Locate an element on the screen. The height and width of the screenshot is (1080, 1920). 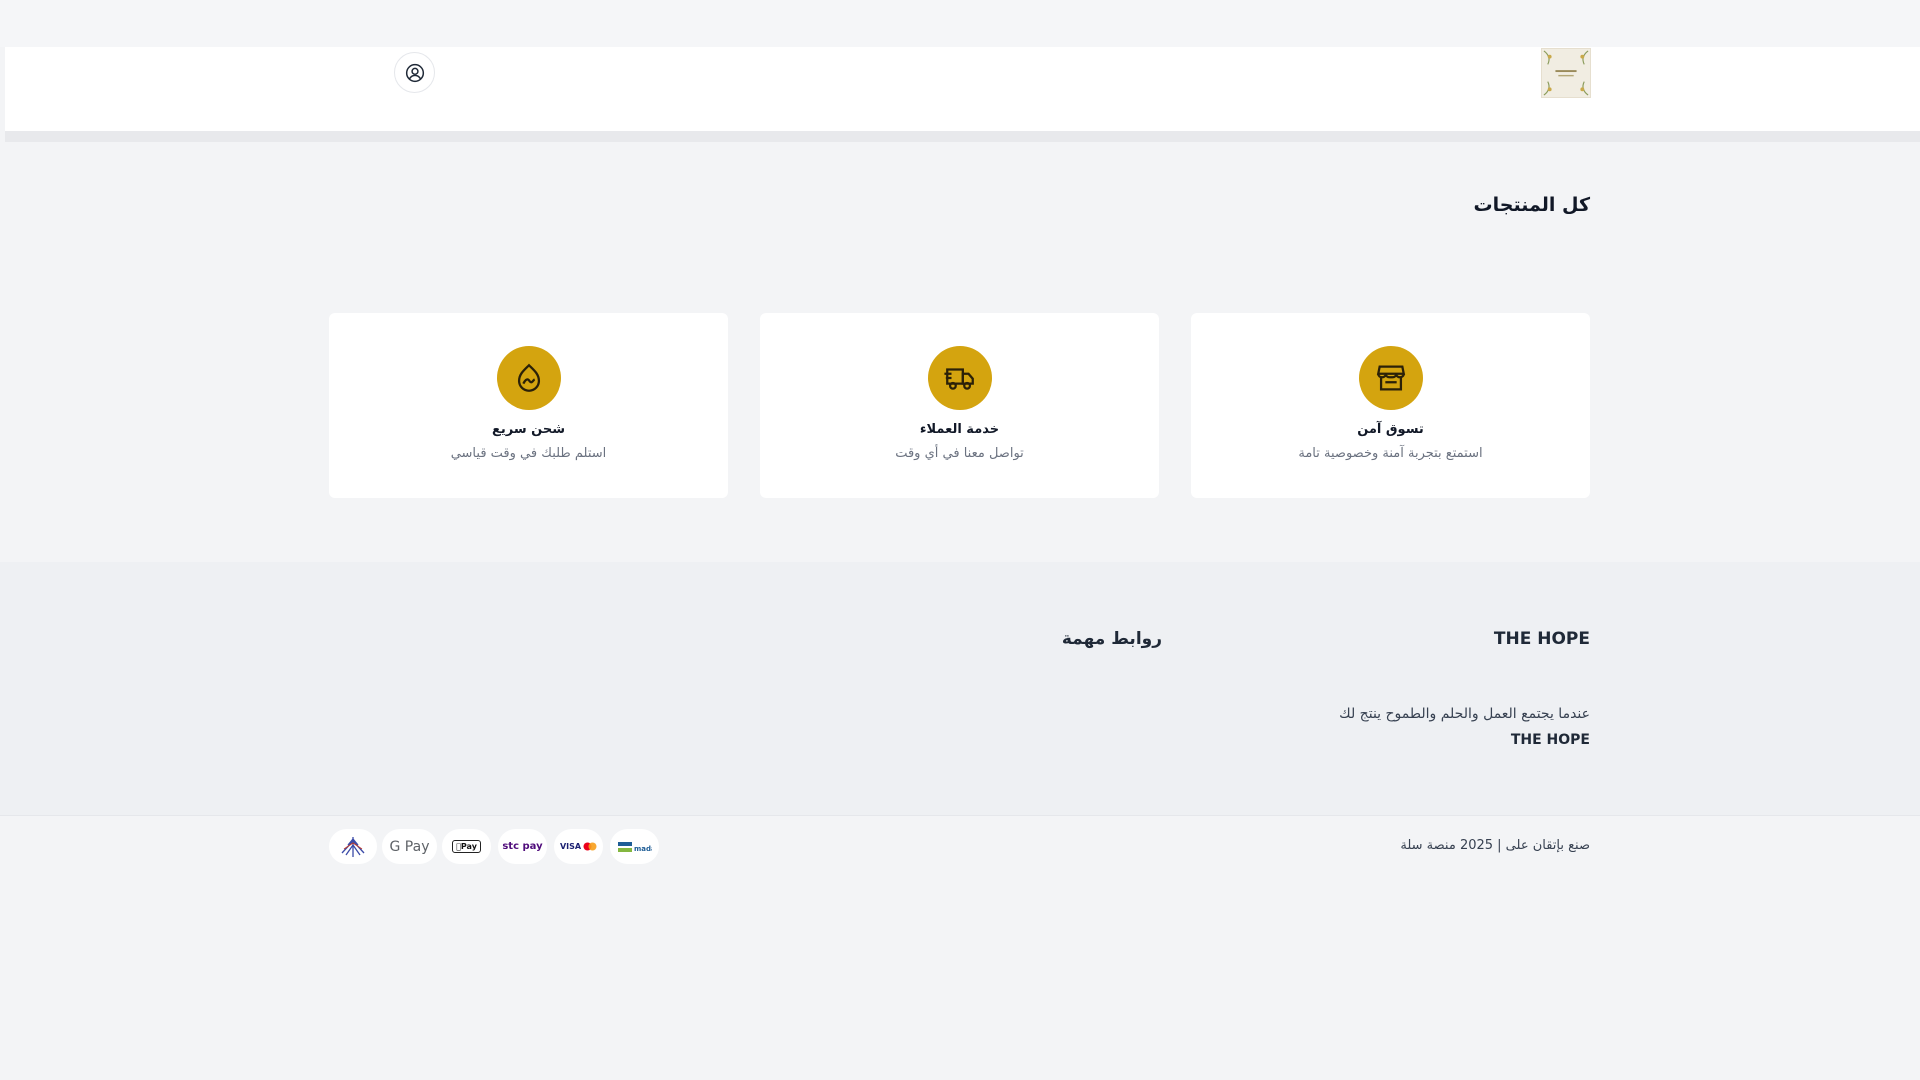
feature-card-customer-service: خدمة العملاء تواصل معنا في أي وقت is located at coordinates (959, 405).